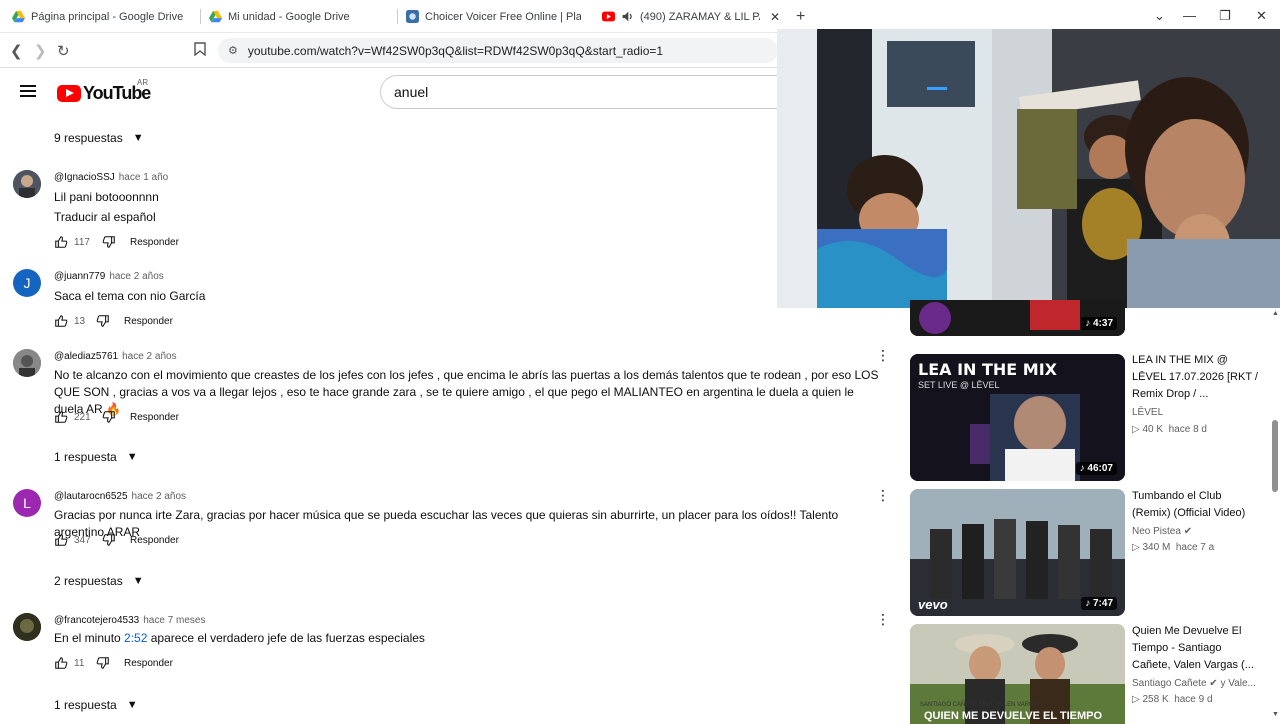 The height and width of the screenshot is (724, 1280). I want to click on thumbnail-title: LEA IN THE MIX, so click(988, 369).